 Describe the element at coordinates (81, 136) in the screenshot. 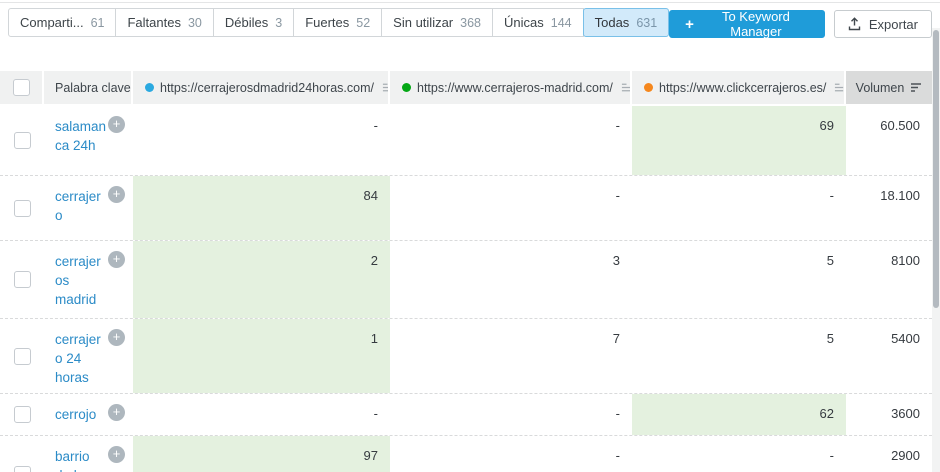

I see `keyword-link: salamanca 24h` at that location.